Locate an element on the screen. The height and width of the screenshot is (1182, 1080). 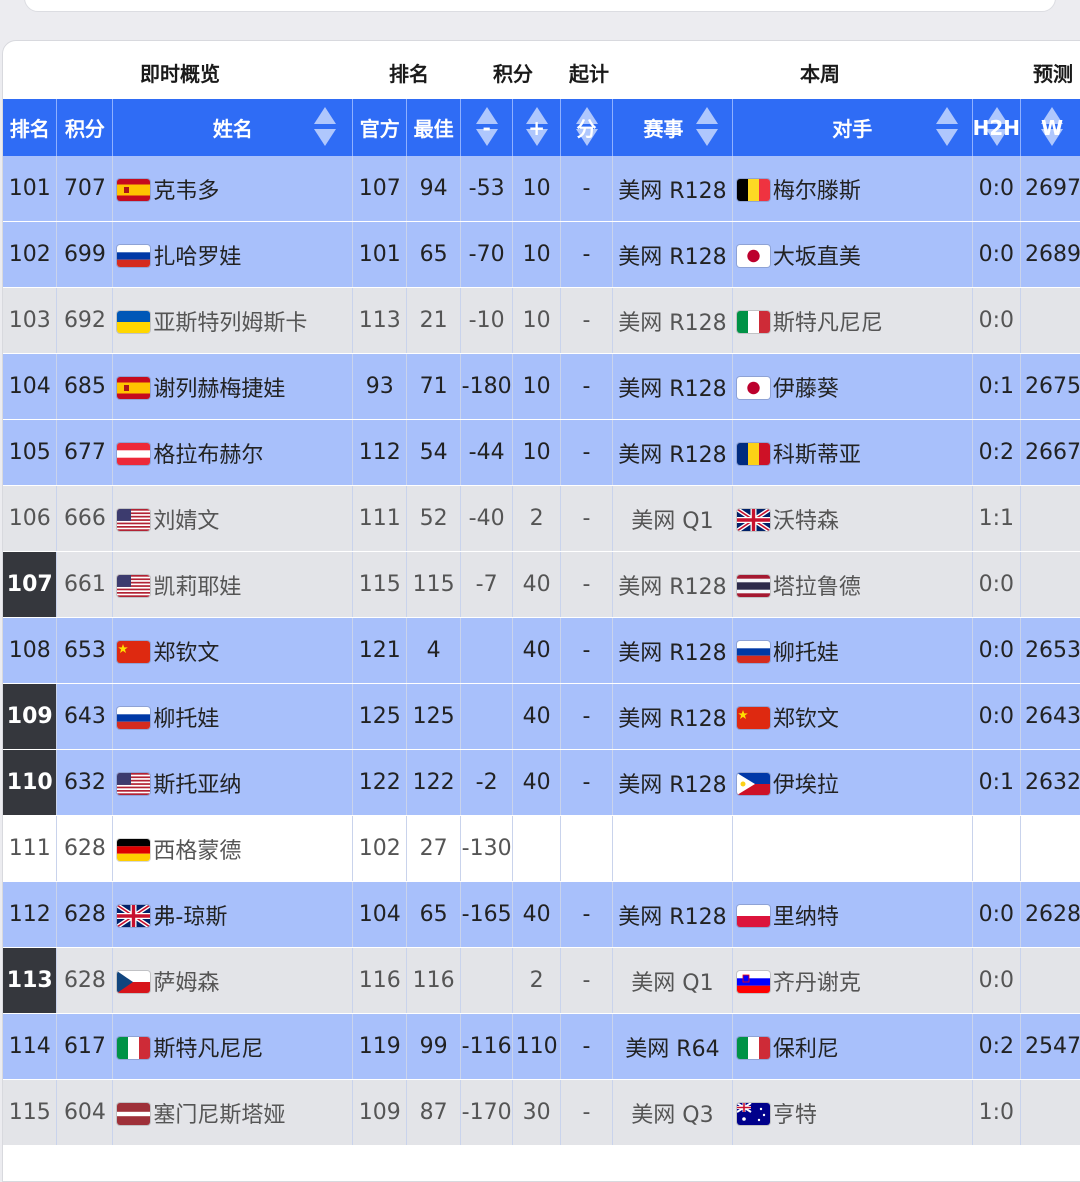
austria-flag-icon is located at coordinates (134, 453).